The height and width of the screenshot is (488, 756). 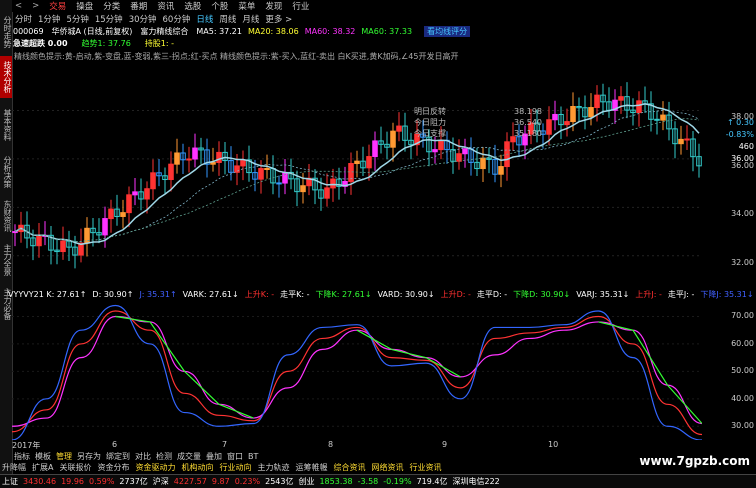 I want to click on menu-item: 交易, so click(x=57, y=6).